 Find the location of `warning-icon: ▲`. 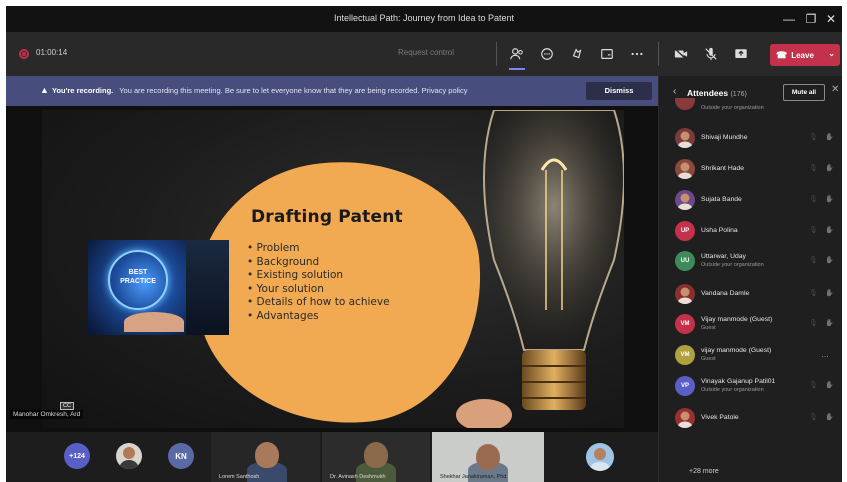

warning-icon: ▲ is located at coordinates (44, 90).